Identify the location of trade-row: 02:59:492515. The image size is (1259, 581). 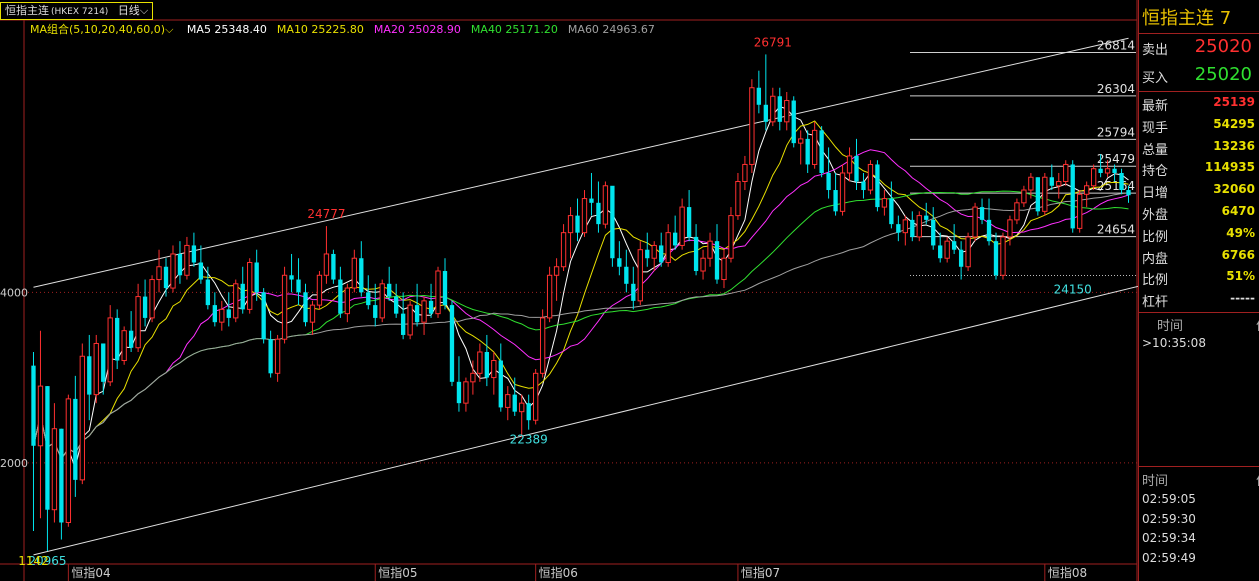
(1199, 559).